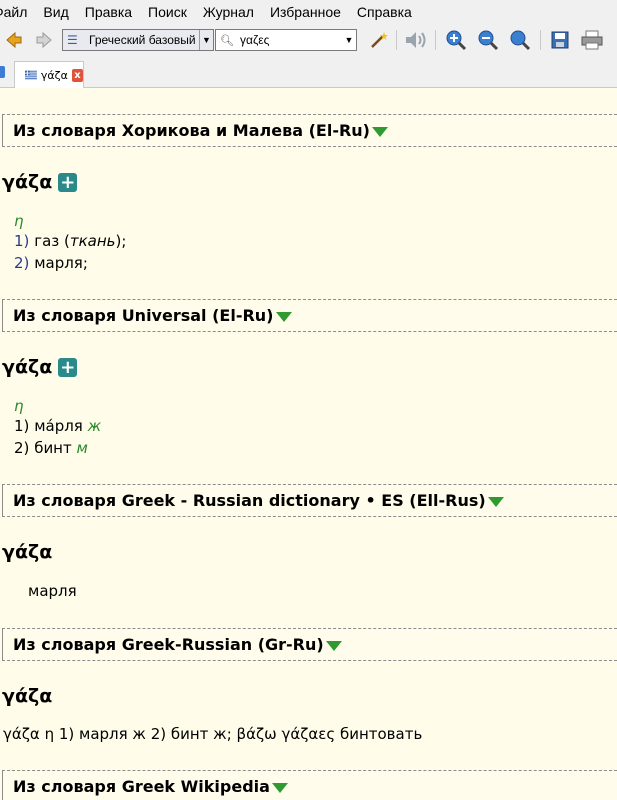 The width and height of the screenshot is (617, 800). I want to click on dictionary-name: Хорикова и Малева (El-Ru), so click(245, 130).